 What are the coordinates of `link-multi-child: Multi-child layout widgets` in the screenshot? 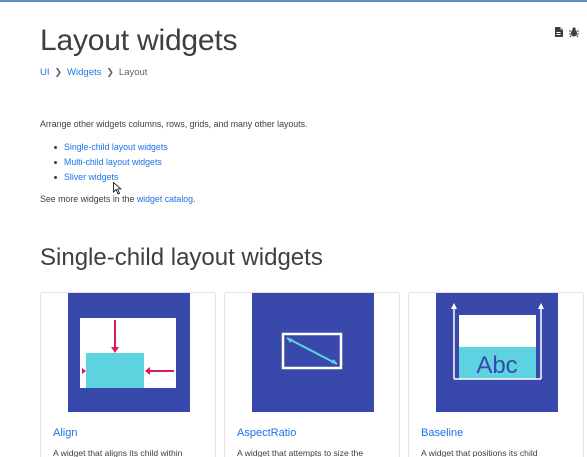 It's located at (111, 162).